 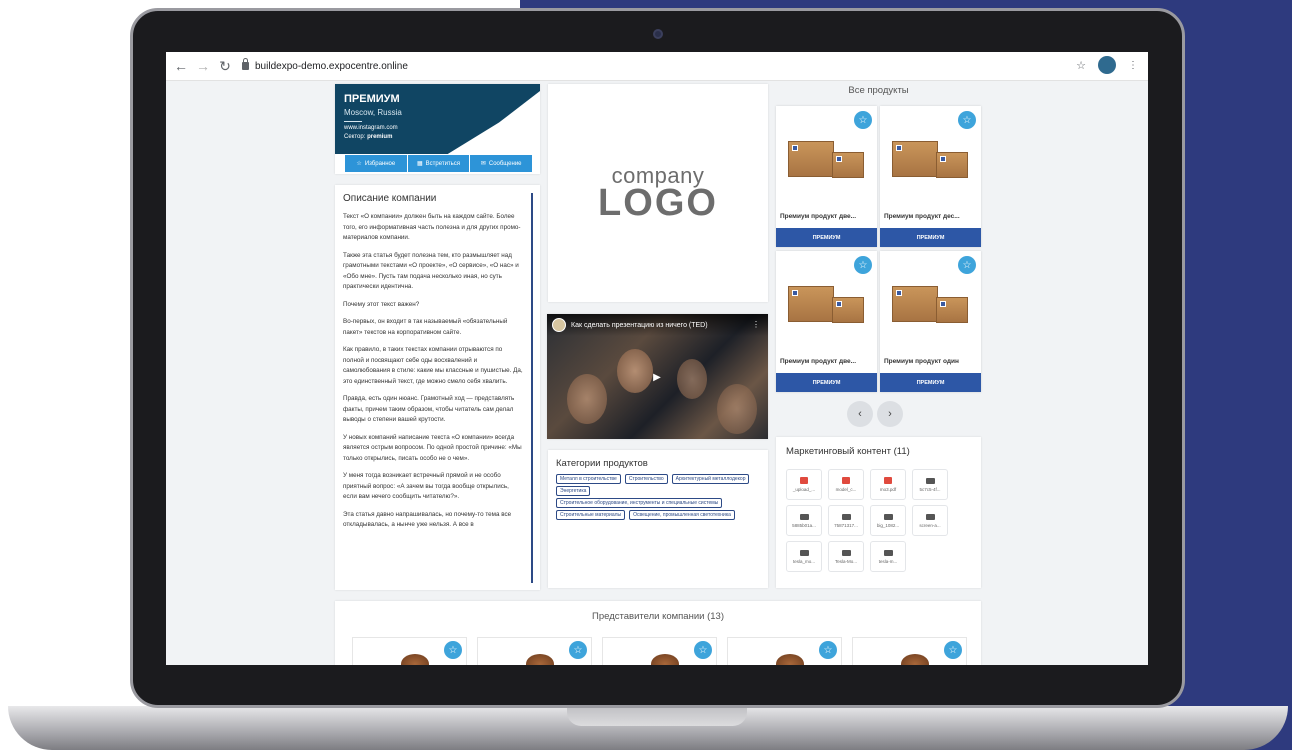 I want to click on category-tag: Строительство, so click(x=646, y=479).